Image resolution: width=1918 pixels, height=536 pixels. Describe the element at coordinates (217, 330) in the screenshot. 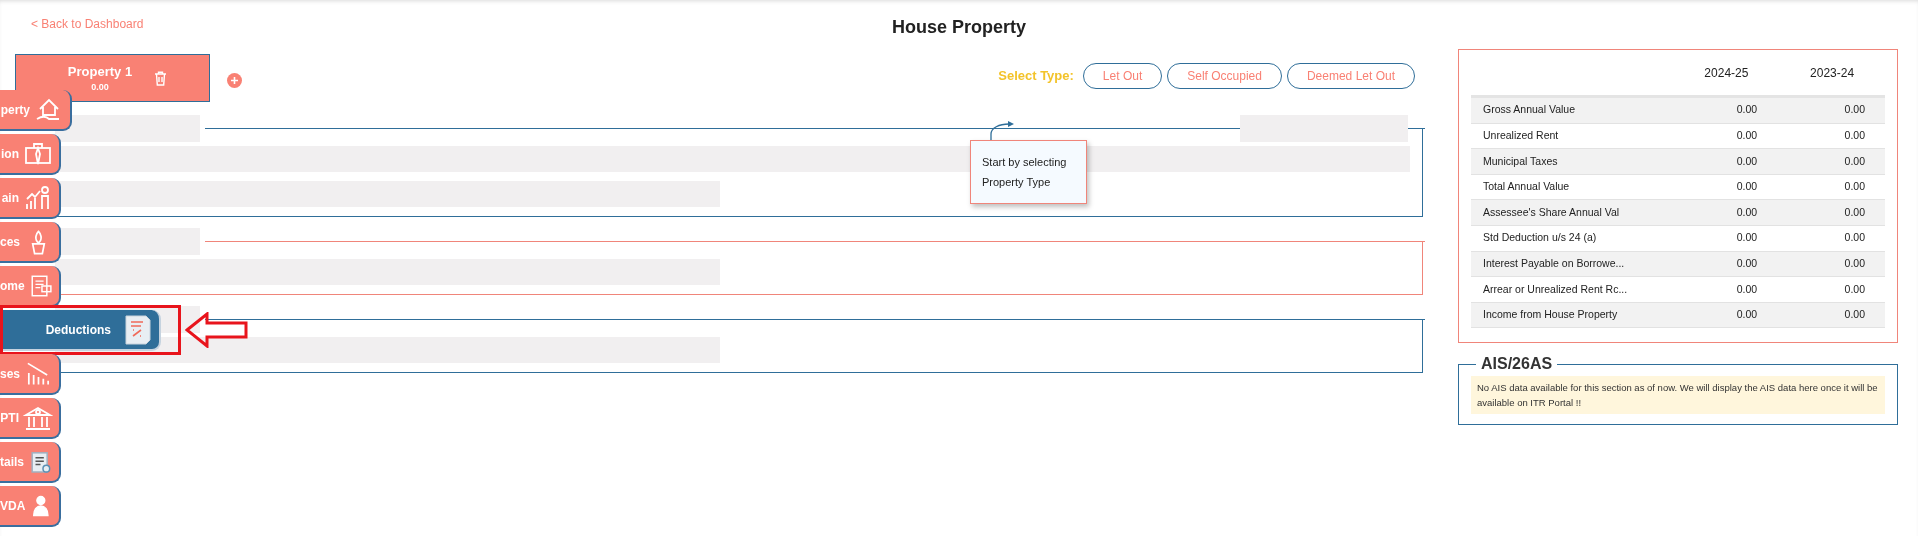

I see `left-arrow-icon` at that location.